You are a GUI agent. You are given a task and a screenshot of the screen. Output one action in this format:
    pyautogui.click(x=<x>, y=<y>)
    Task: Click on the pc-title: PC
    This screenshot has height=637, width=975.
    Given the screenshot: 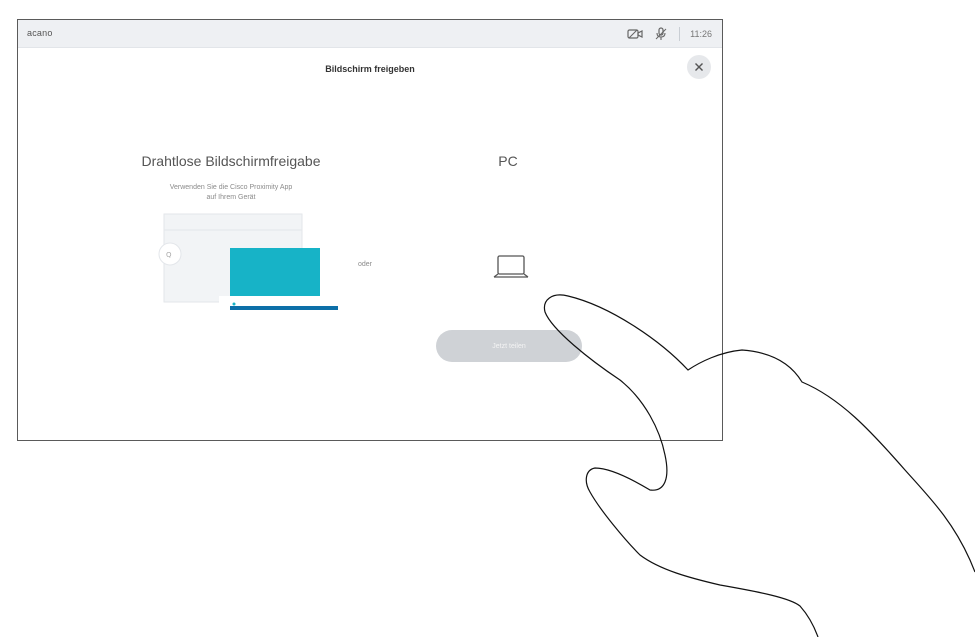 What is the action you would take?
    pyautogui.click(x=508, y=161)
    